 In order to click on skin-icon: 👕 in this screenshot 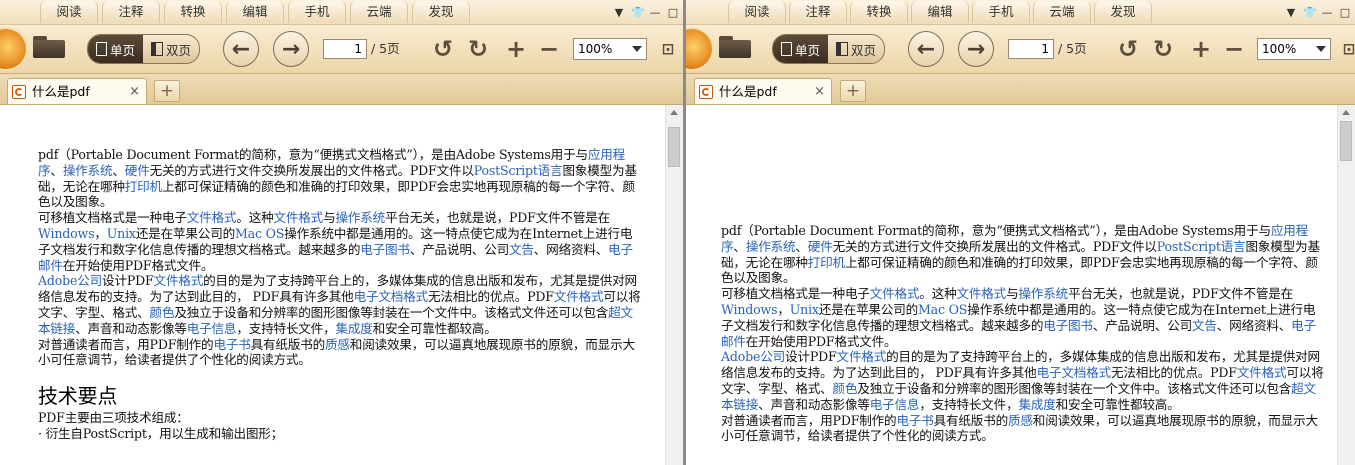, I will do `click(638, 12)`.